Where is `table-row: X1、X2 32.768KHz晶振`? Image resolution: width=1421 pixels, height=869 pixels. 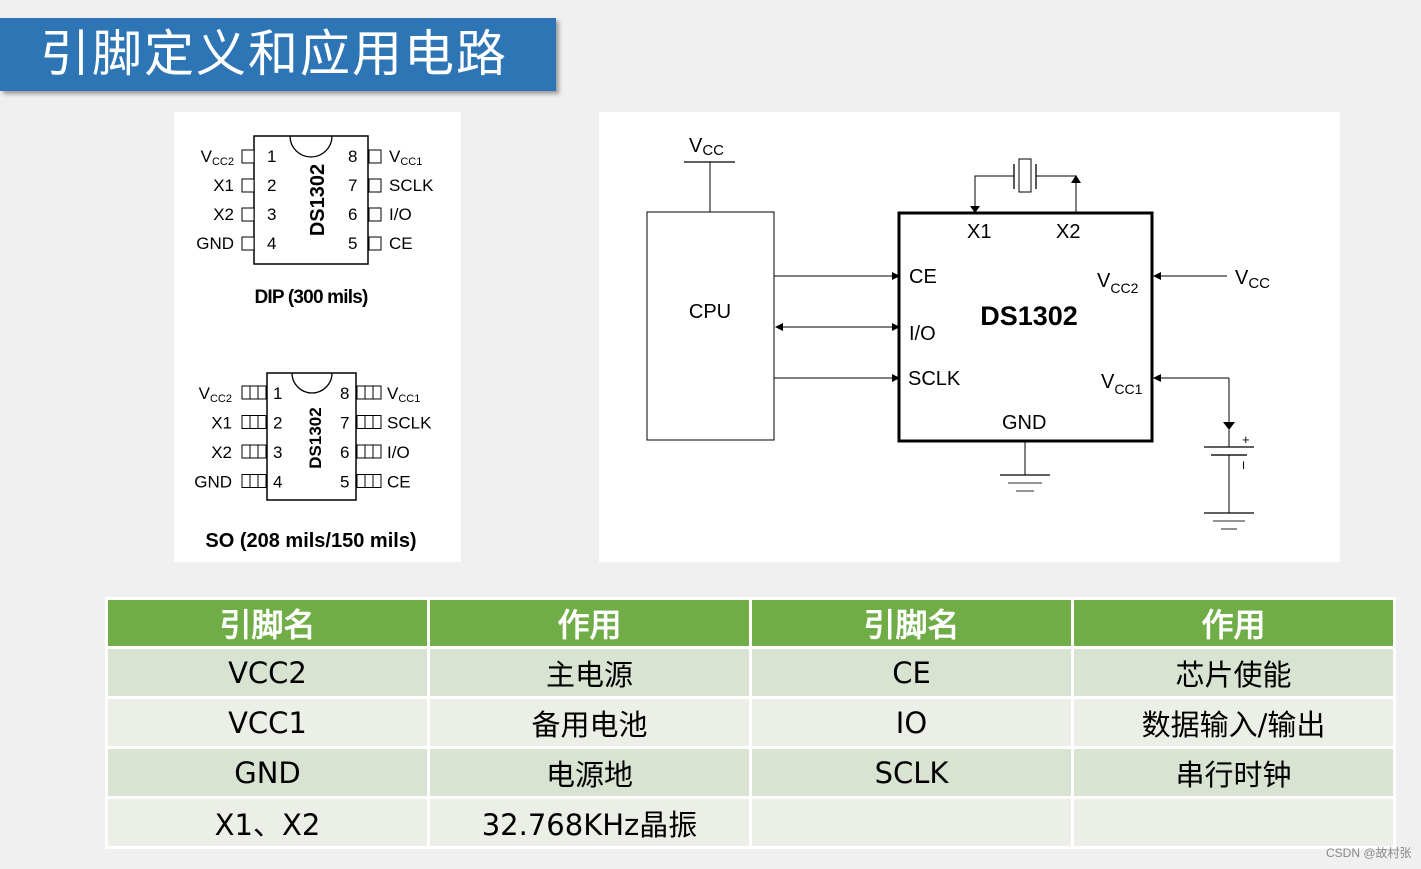
table-row: X1、X2 32.768KHz晶振 is located at coordinates (750, 822).